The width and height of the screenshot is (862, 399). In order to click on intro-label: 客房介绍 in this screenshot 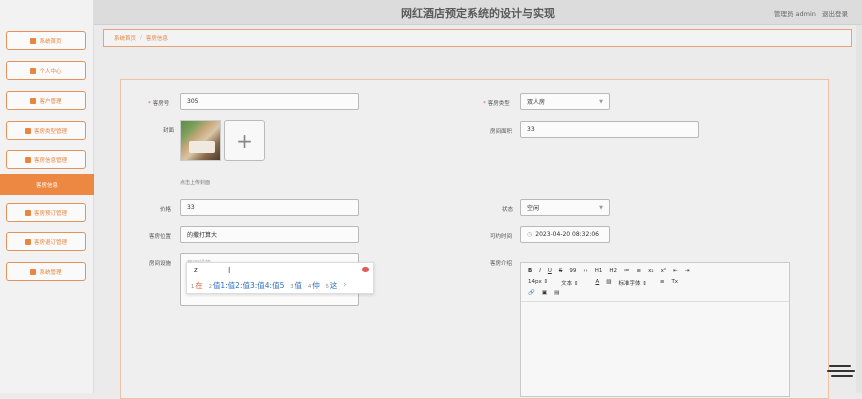, I will do `click(501, 264)`.